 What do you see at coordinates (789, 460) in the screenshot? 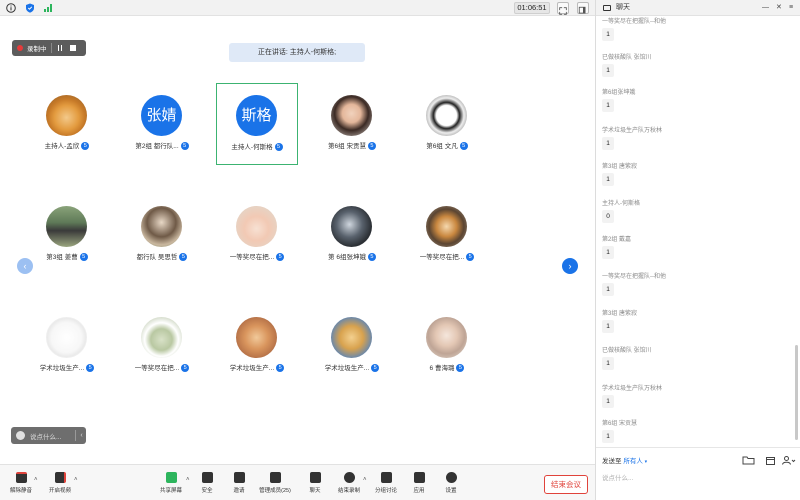
I see `user-icon` at bounding box center [789, 460].